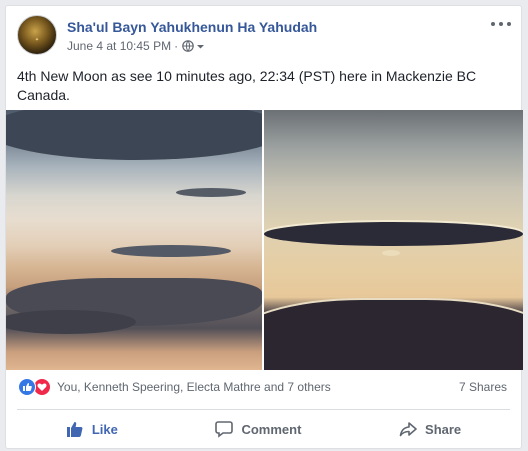 This screenshot has height=451, width=528. Describe the element at coordinates (224, 429) in the screenshot. I see `comment-icon` at that location.